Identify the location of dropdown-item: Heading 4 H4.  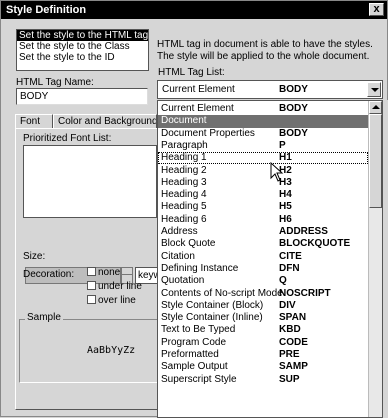
(263, 195).